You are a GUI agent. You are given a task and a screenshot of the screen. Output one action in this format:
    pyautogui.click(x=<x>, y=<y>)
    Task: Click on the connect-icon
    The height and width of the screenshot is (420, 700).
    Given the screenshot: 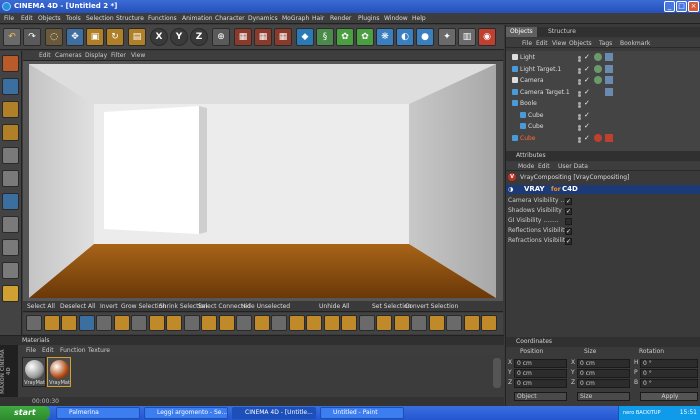 What is the action you would take?
    pyautogui.click(x=366, y=323)
    